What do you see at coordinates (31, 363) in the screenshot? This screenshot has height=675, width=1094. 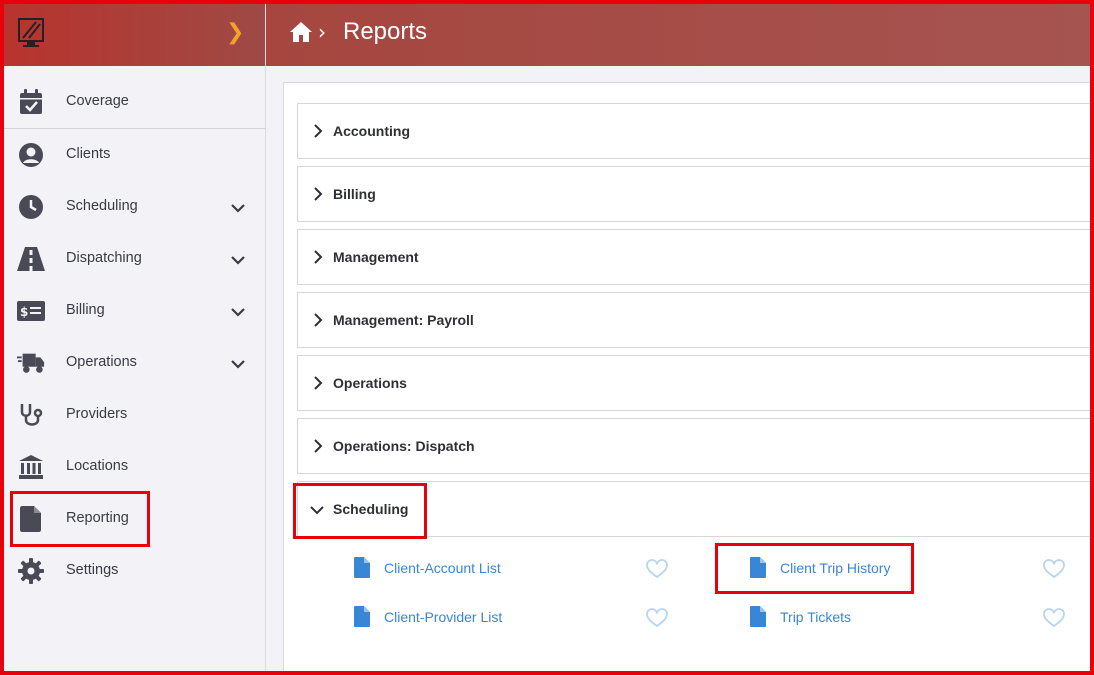 I see `truck-icon` at bounding box center [31, 363].